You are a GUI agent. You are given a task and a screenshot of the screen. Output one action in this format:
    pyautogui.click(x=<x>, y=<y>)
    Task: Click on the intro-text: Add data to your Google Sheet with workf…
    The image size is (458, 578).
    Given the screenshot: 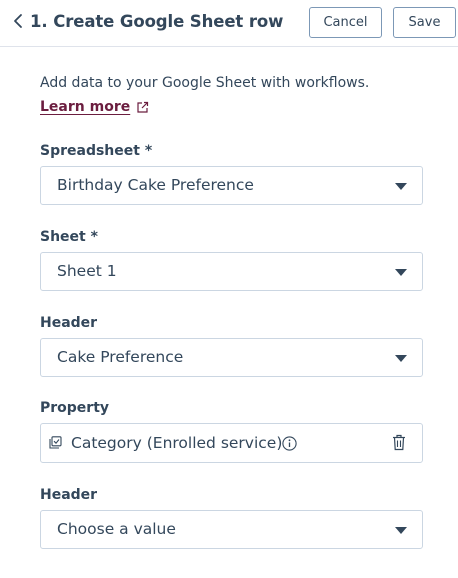 What is the action you would take?
    pyautogui.click(x=205, y=83)
    